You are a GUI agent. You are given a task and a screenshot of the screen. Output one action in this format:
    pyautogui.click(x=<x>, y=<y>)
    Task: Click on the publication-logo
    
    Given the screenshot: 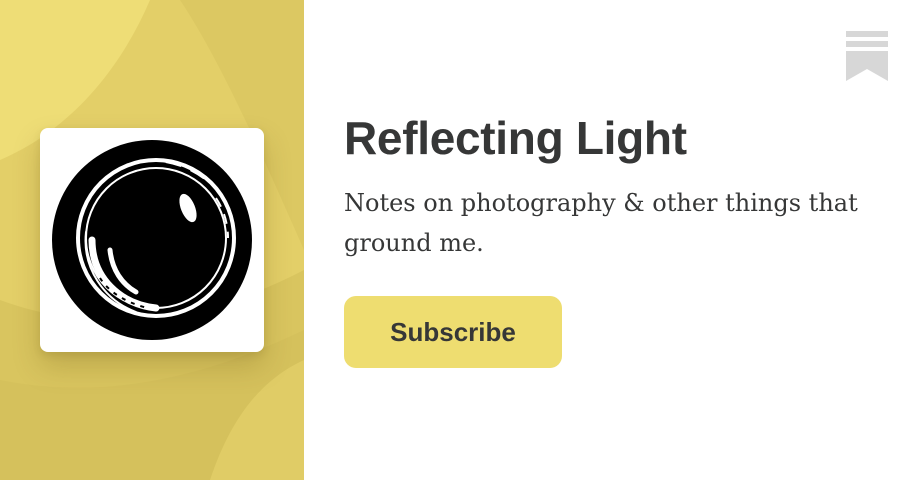 What is the action you would take?
    pyautogui.click(x=152, y=240)
    